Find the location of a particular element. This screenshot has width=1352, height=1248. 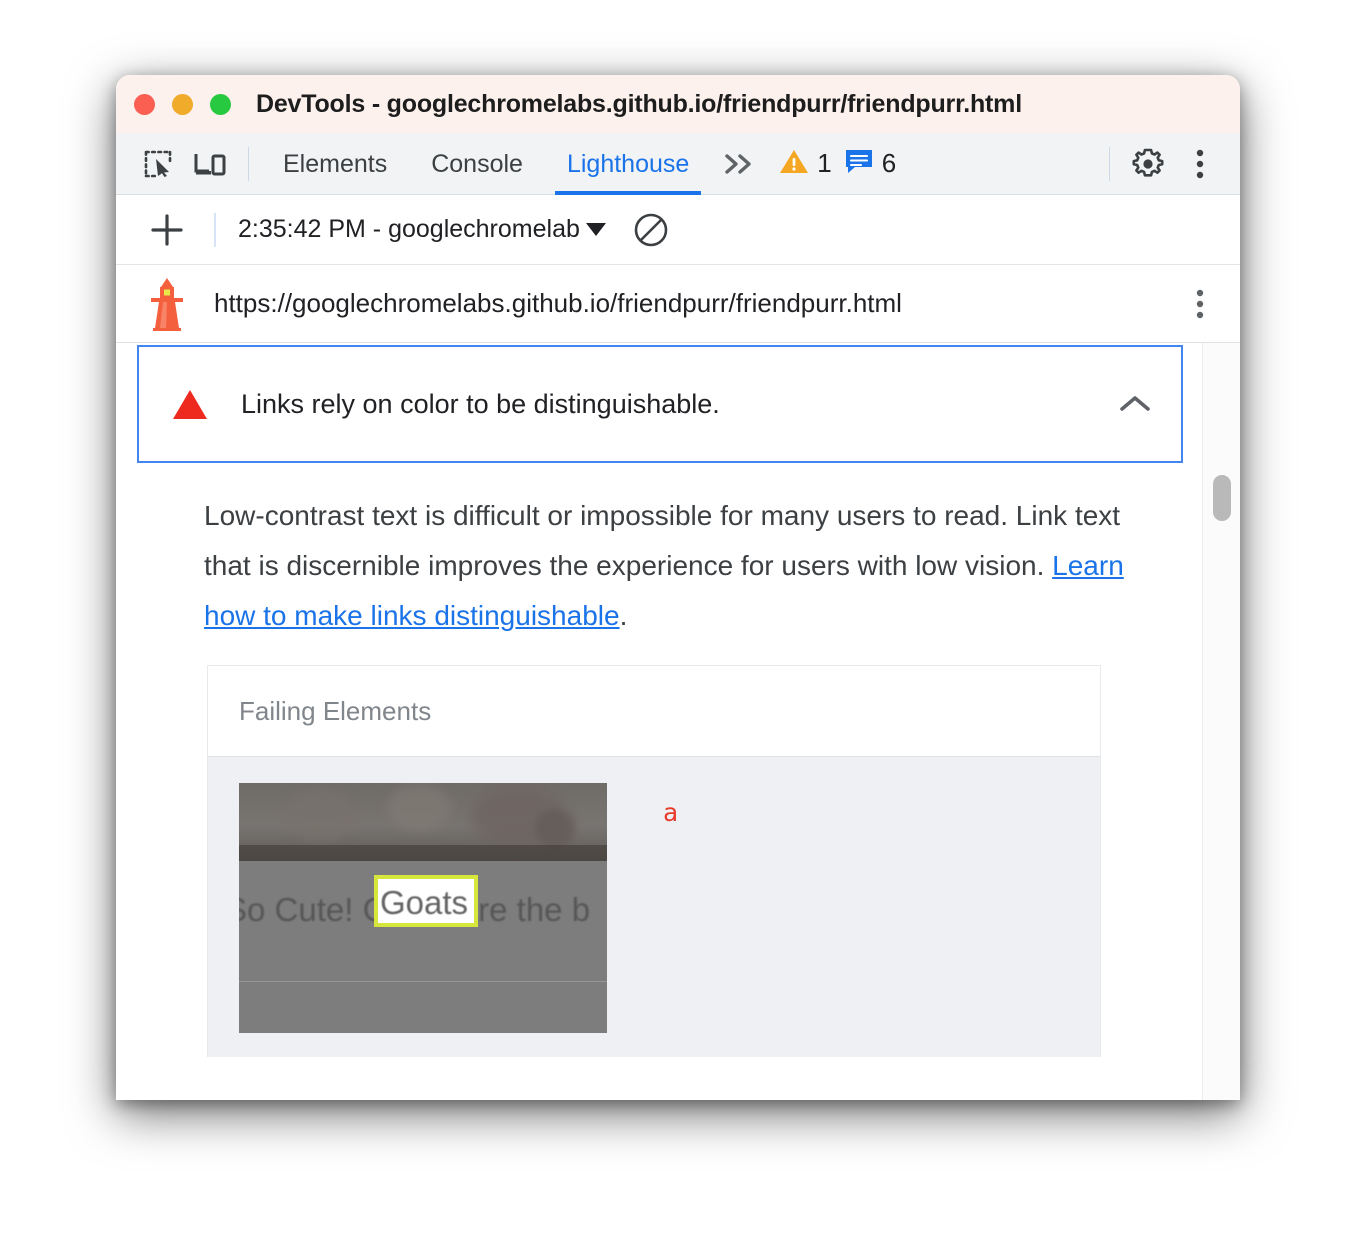

chevron-double-right-icon is located at coordinates (739, 164).